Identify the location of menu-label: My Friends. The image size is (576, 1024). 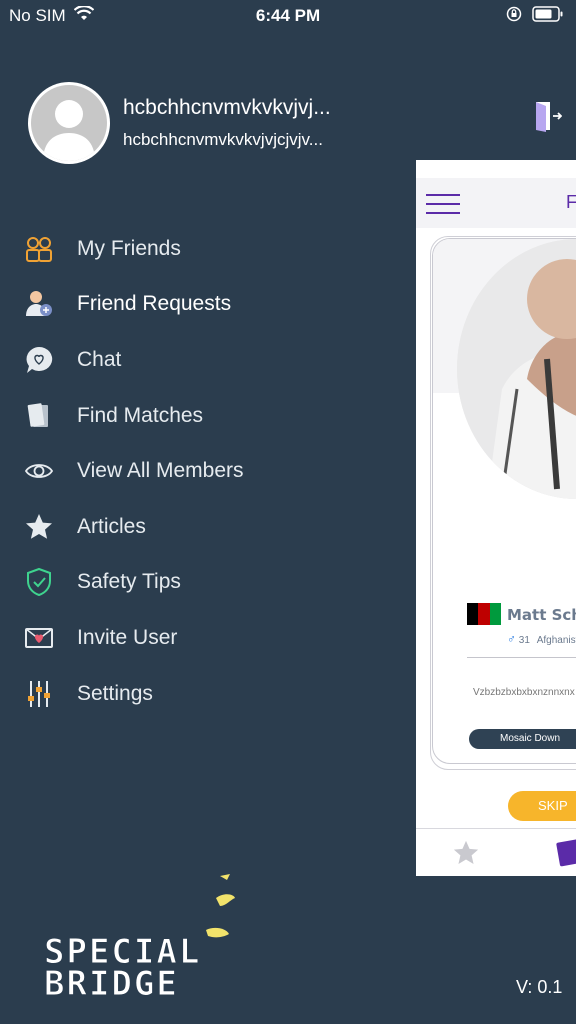
(129, 248).